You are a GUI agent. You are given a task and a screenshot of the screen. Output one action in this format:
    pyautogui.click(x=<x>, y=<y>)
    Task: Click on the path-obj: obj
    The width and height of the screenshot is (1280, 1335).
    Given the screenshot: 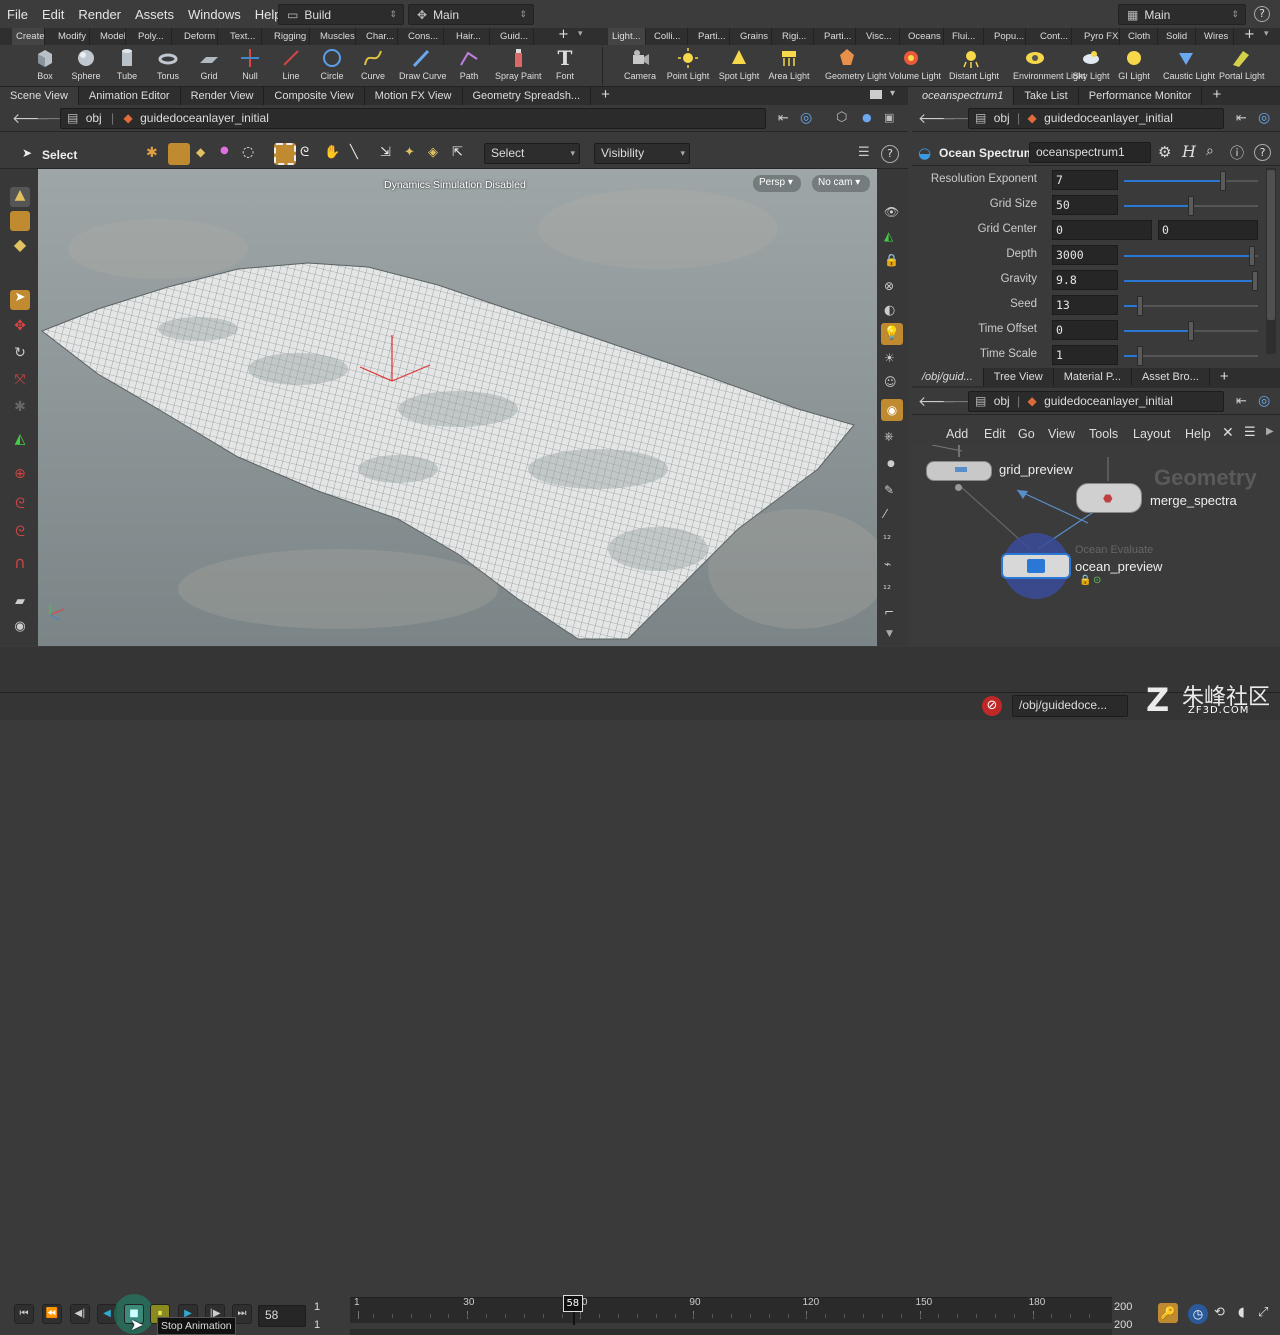 What is the action you would take?
    pyautogui.click(x=94, y=118)
    